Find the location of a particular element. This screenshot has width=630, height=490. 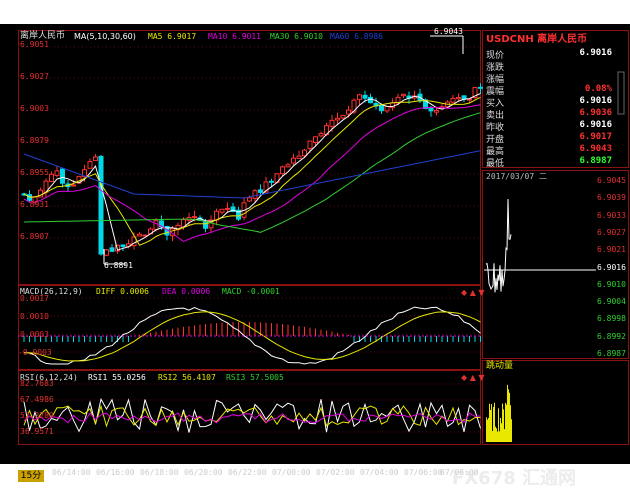

intraday-y-tick: 6.9016 is located at coordinates (611, 267).